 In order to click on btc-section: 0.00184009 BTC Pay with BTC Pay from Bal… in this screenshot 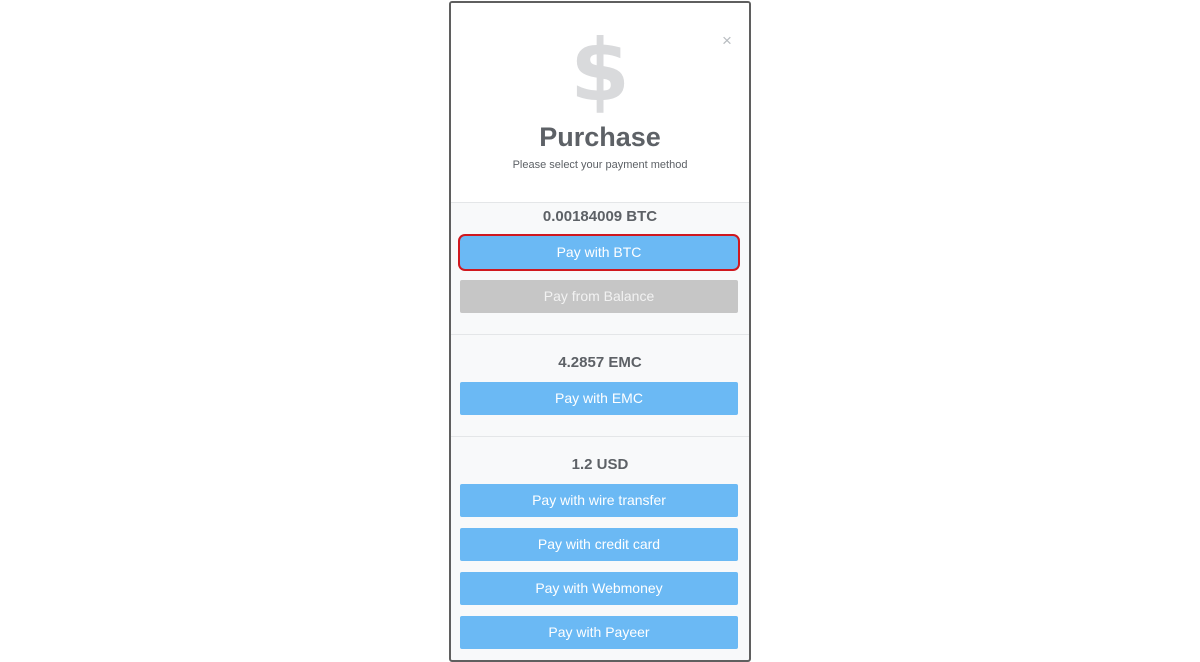, I will do `click(600, 269)`.